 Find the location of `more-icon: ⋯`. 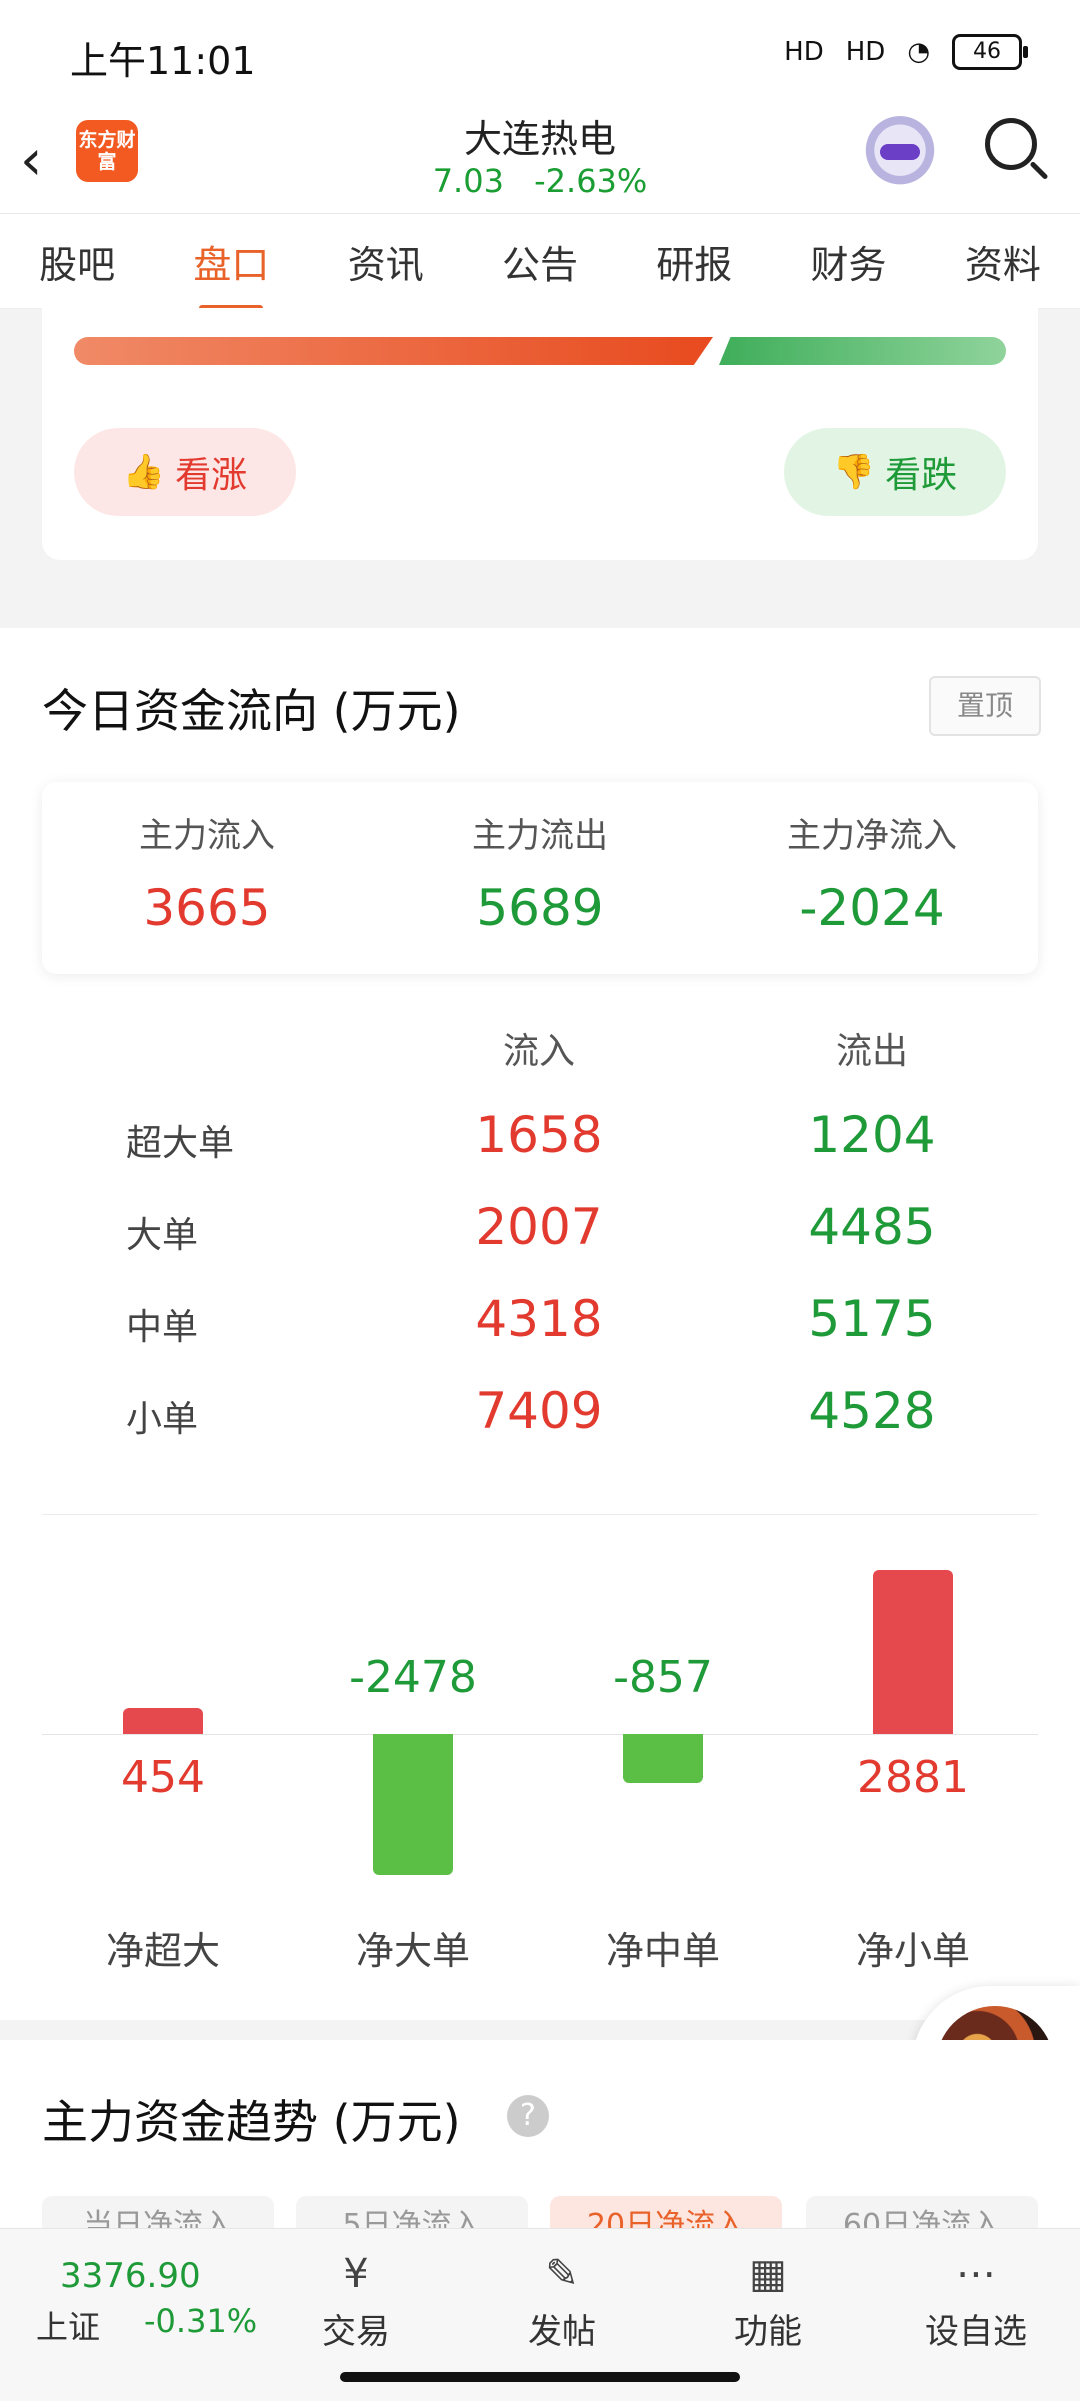

more-icon: ⋯ is located at coordinates (976, 2274).